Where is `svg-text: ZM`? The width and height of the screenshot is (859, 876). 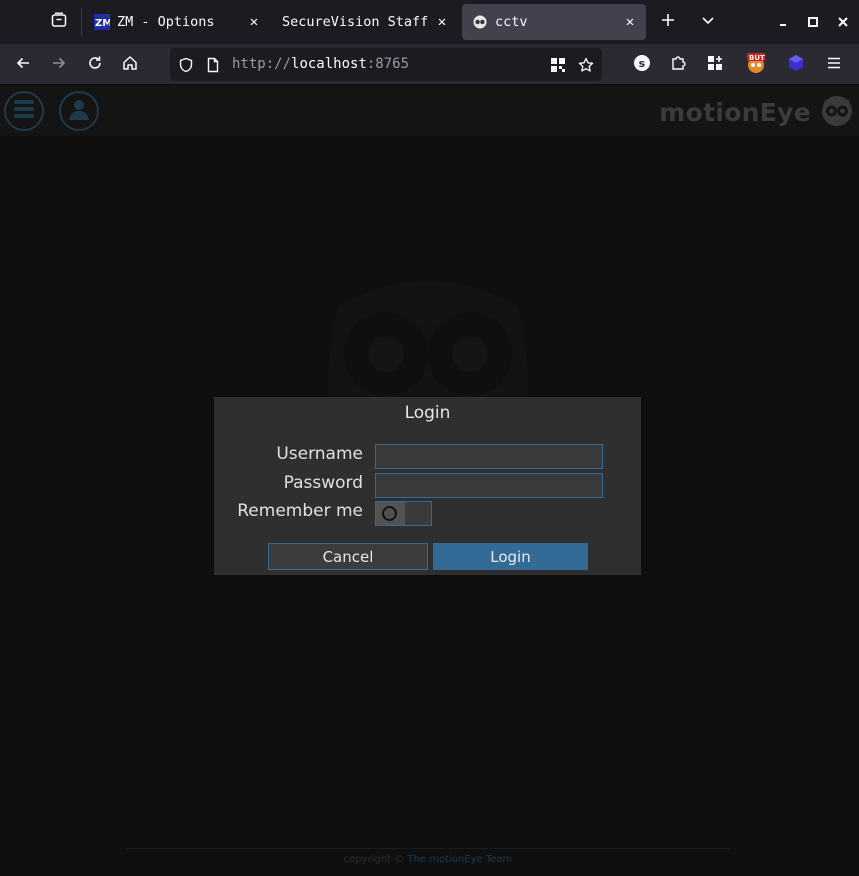
svg-text: ZM is located at coordinates (102, 23).